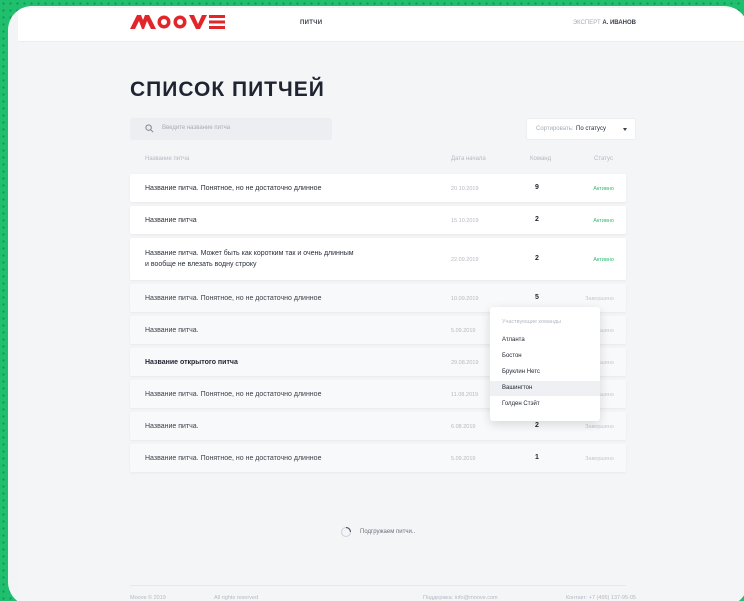 The height and width of the screenshot is (601, 744). Describe the element at coordinates (191, 362) in the screenshot. I see `pitch-name: Название открытого питча` at that location.